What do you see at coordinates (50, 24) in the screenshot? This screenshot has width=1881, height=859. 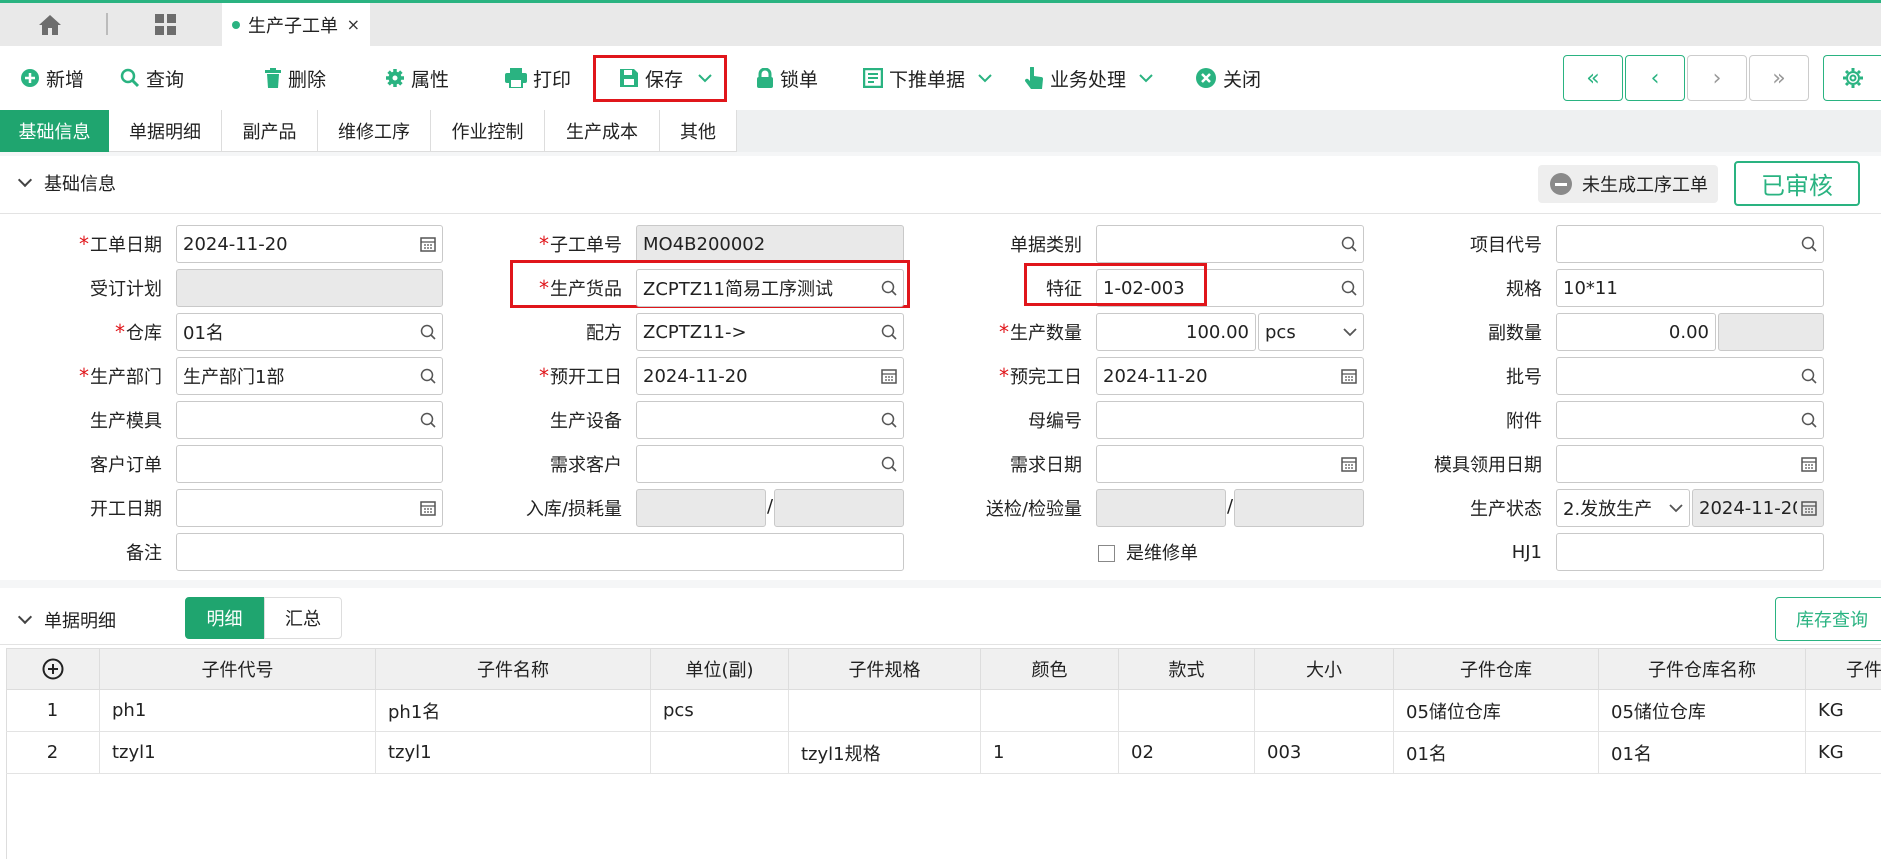 I see `home-tab` at bounding box center [50, 24].